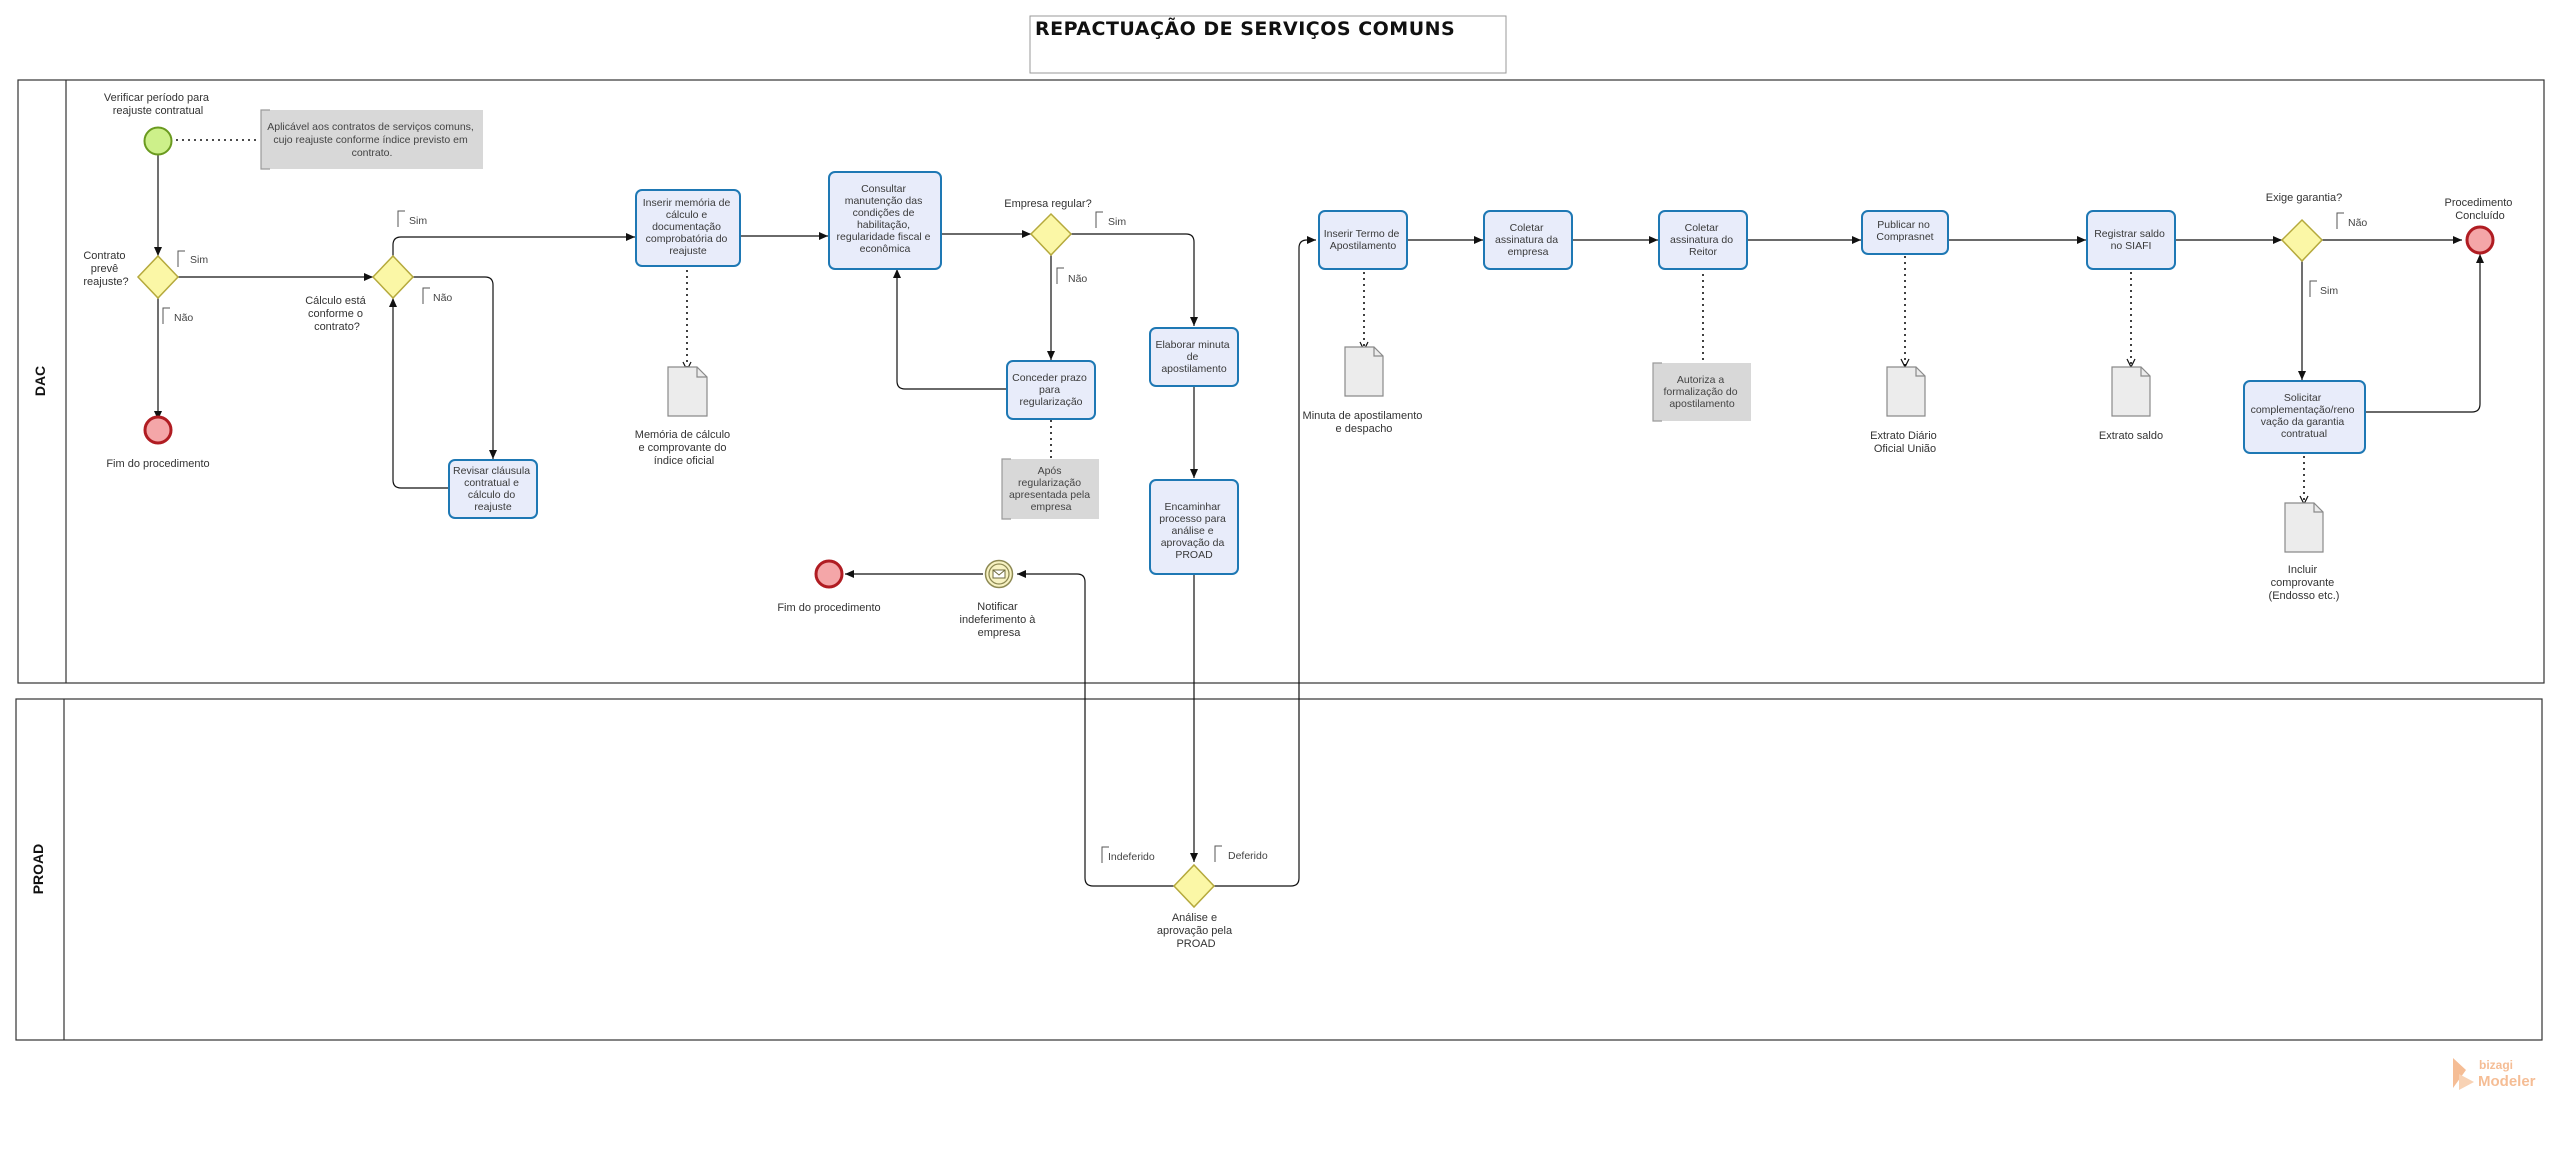 The image size is (2560, 1158). Describe the element at coordinates (2496, 1065) in the screenshot. I see `bizagi-logo-top: bizagi` at that location.